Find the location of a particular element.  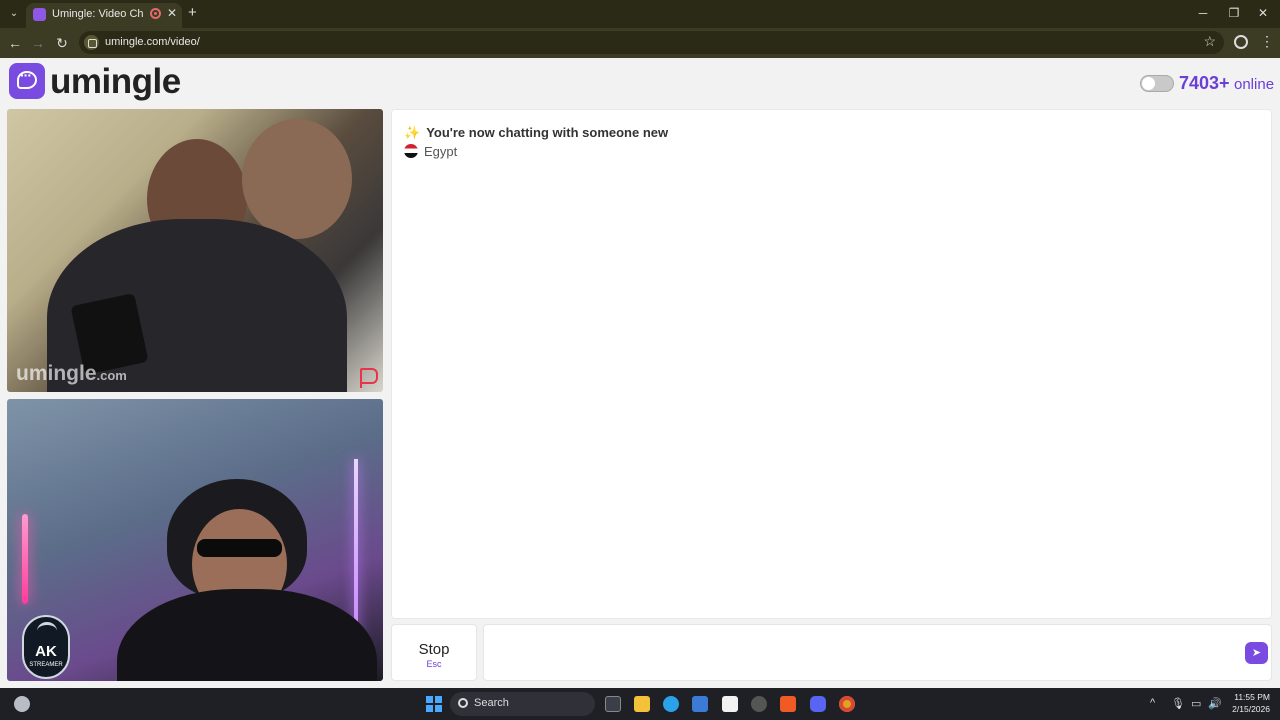

browser-tab: Umingle: Video Chat with Strangers ✕ is located at coordinates (104, 15).